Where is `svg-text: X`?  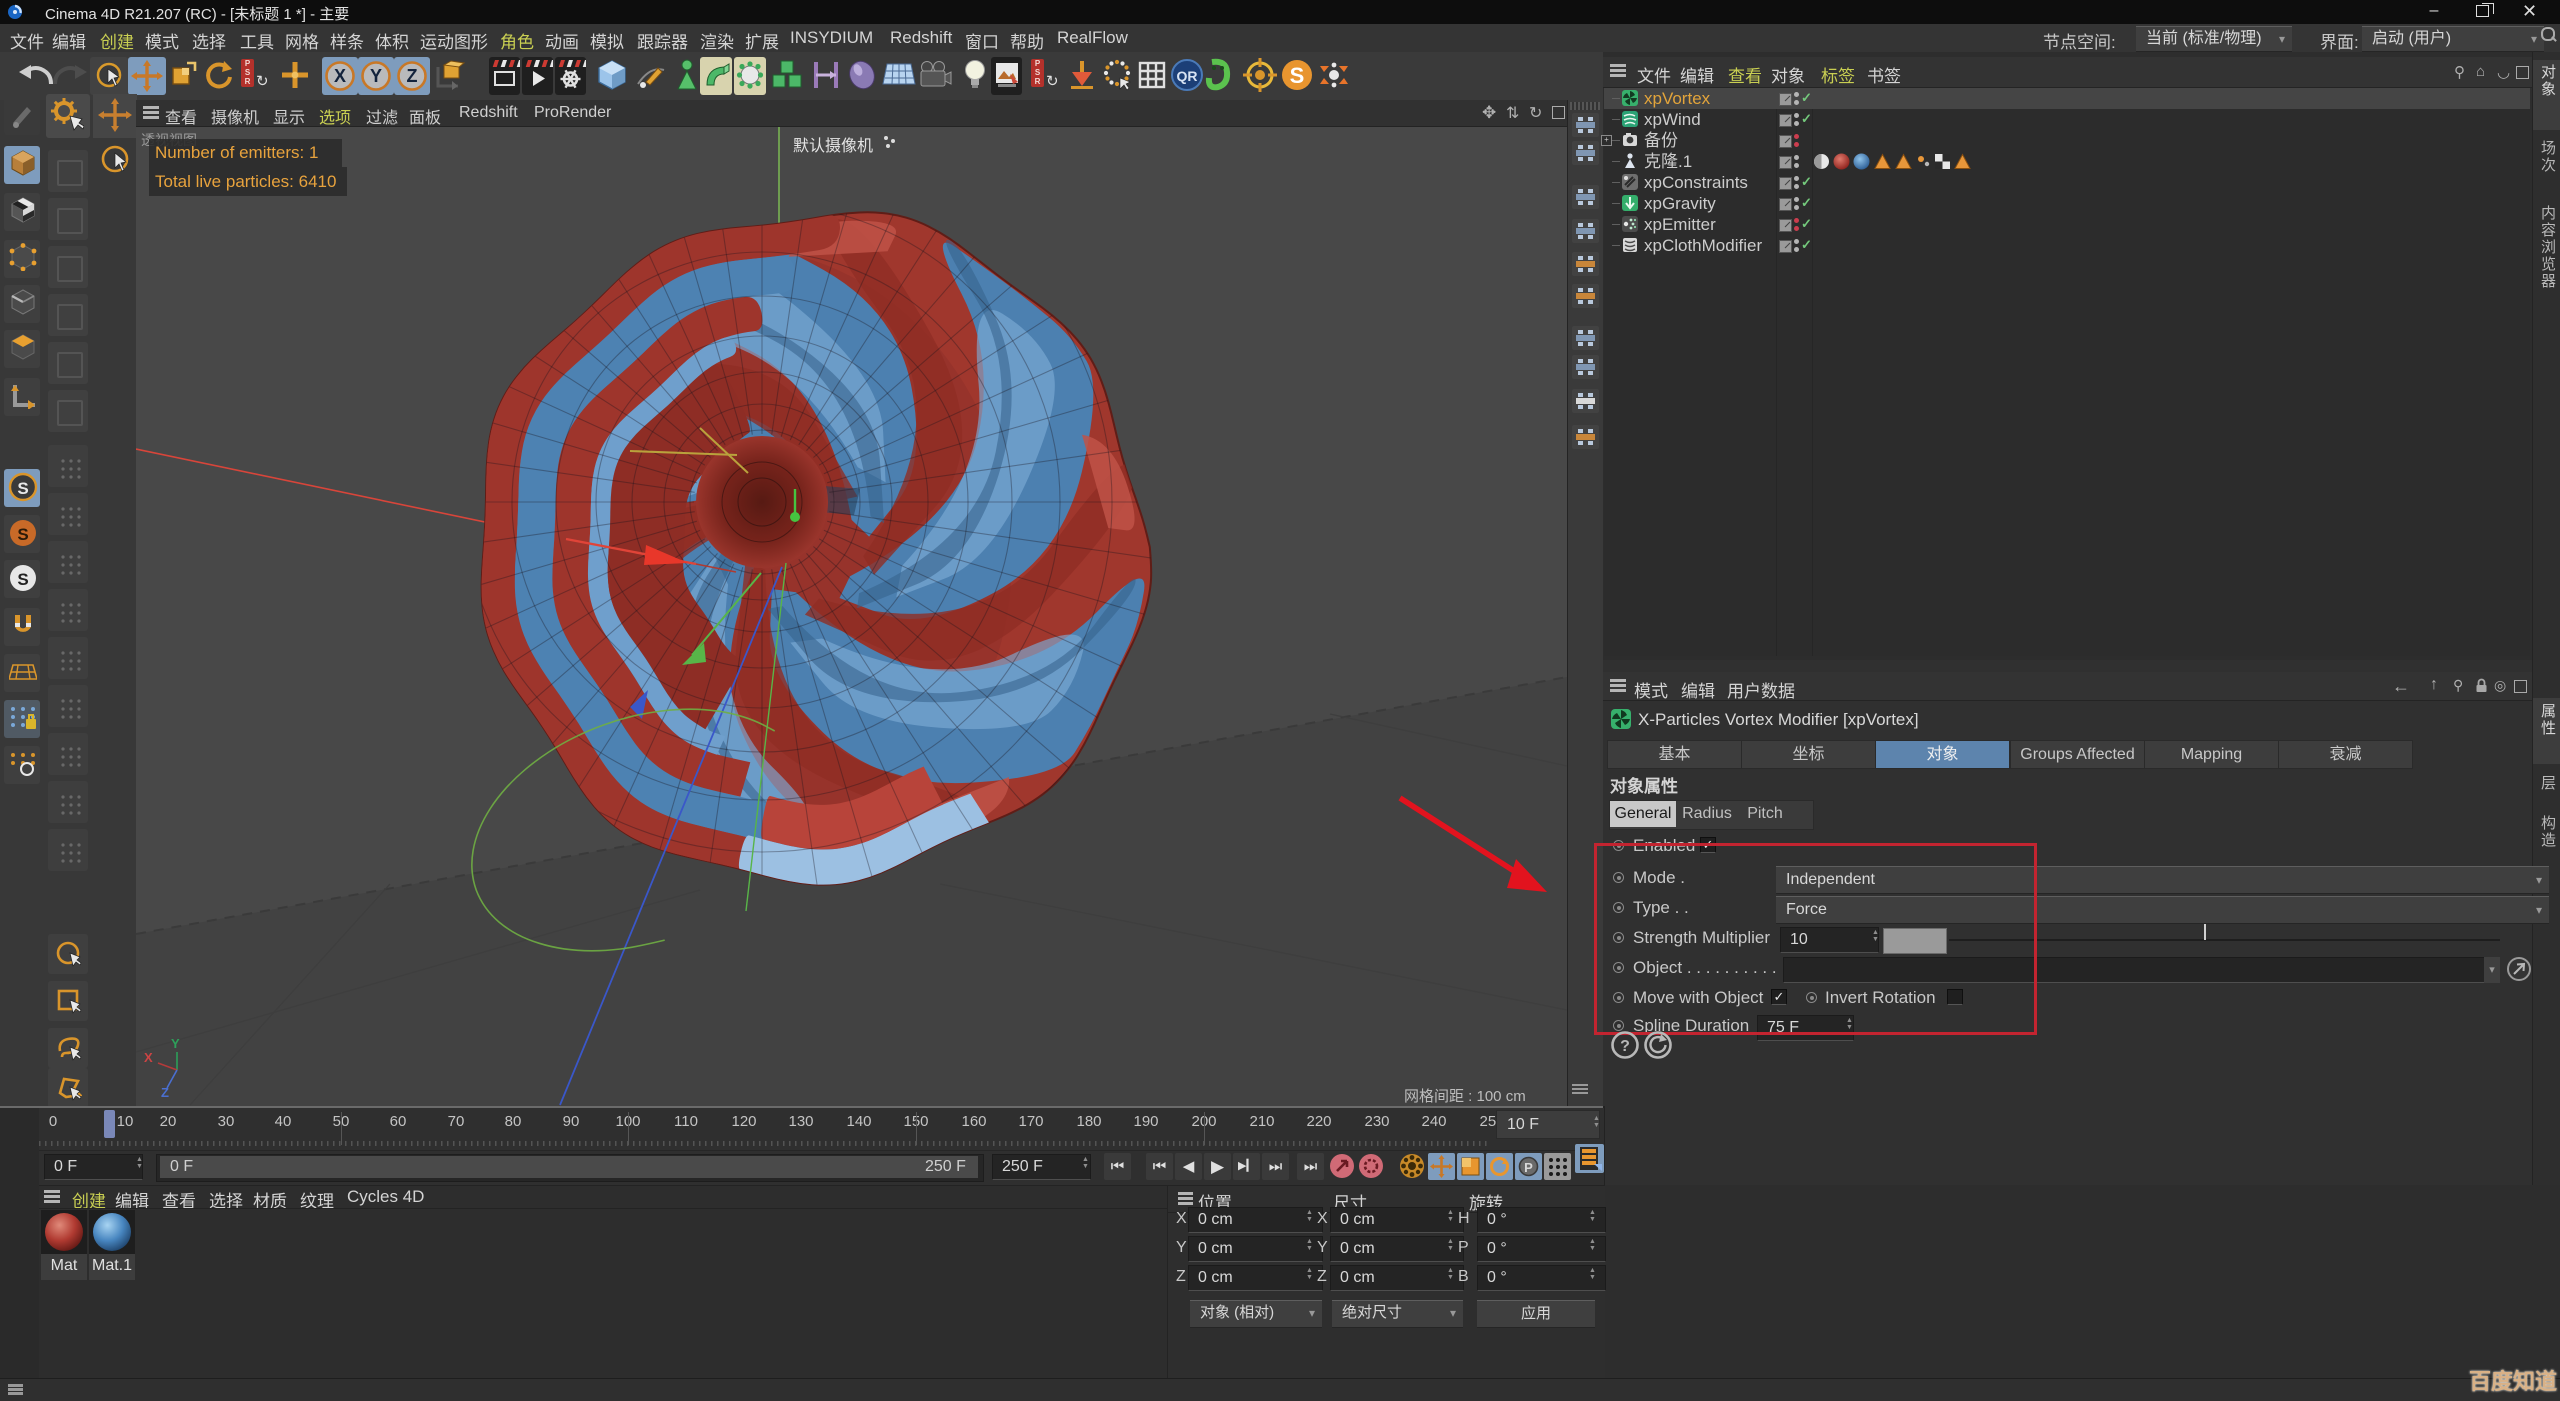 svg-text: X is located at coordinates (340, 76).